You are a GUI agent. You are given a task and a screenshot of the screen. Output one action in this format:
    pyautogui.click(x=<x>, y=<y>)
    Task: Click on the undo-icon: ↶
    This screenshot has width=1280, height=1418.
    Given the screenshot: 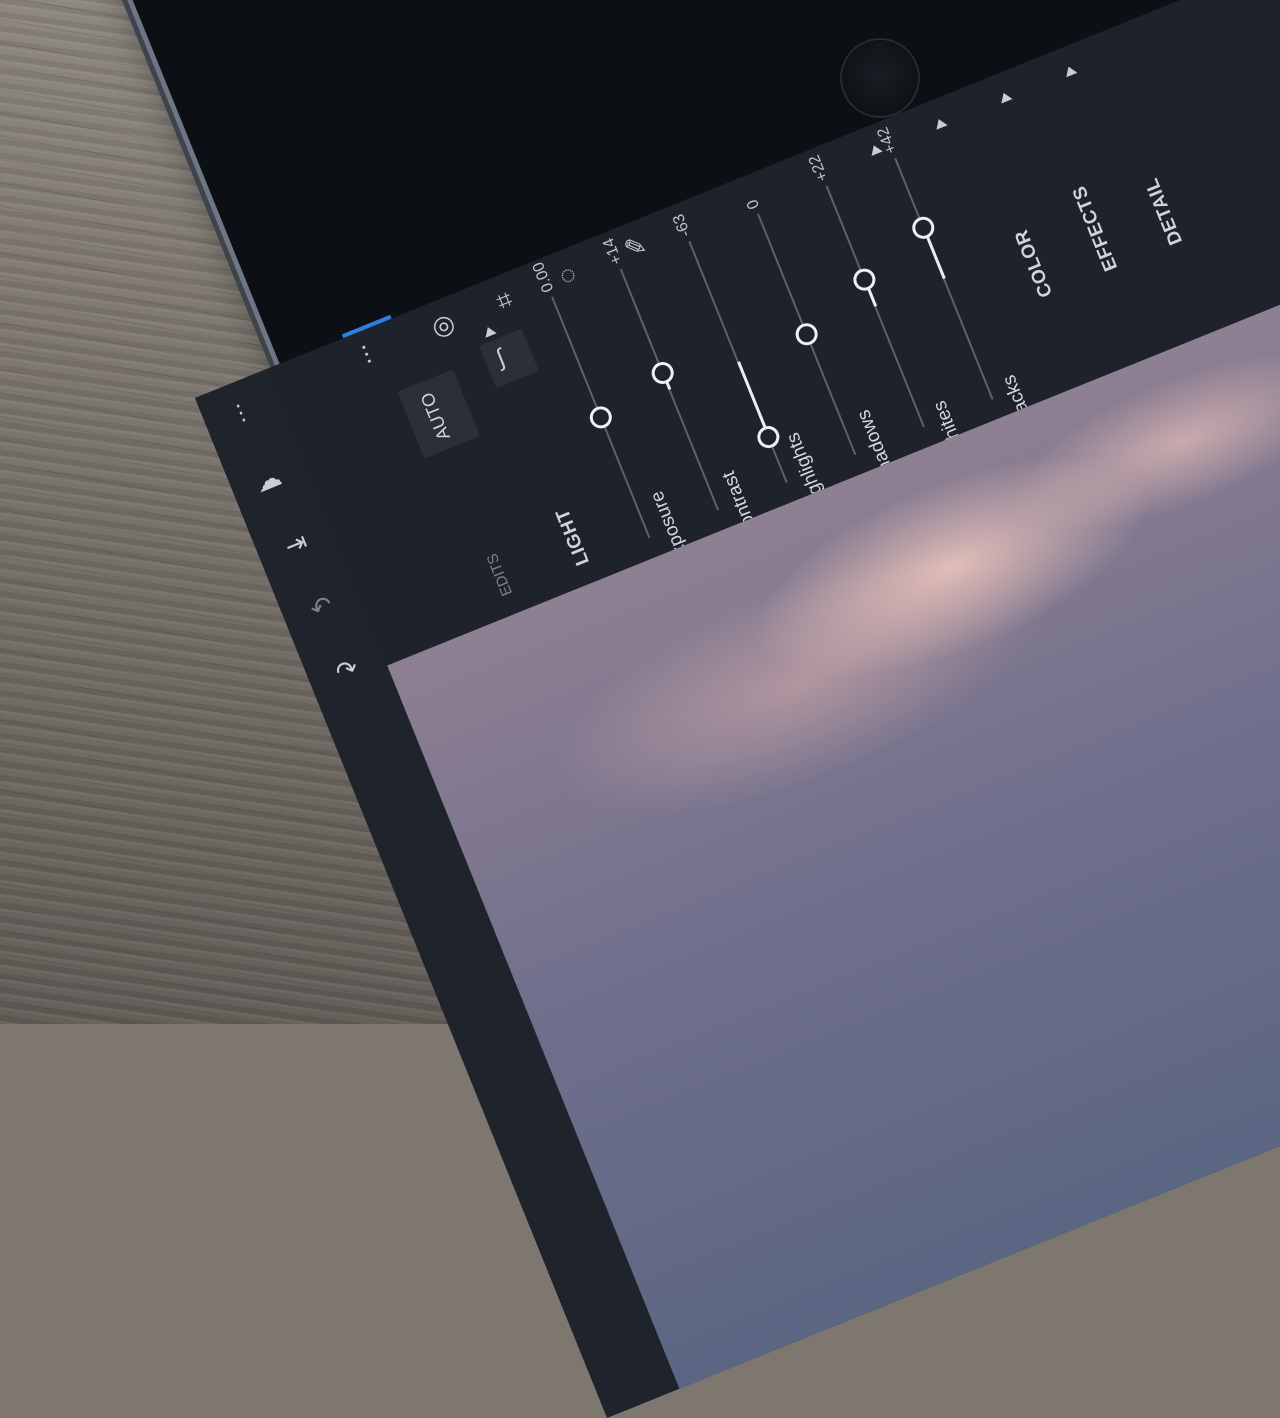 What is the action you would take?
    pyautogui.click(x=321, y=607)
    